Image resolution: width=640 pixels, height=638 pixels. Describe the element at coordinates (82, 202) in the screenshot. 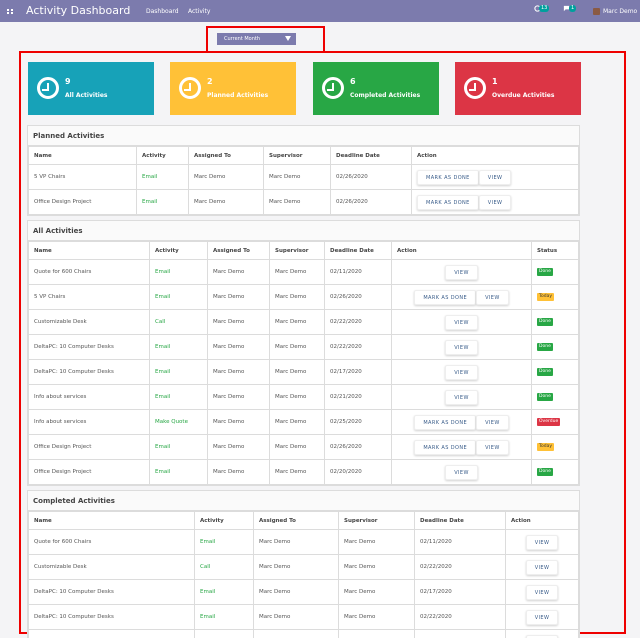

I see `cell-name: Office Design Project` at that location.